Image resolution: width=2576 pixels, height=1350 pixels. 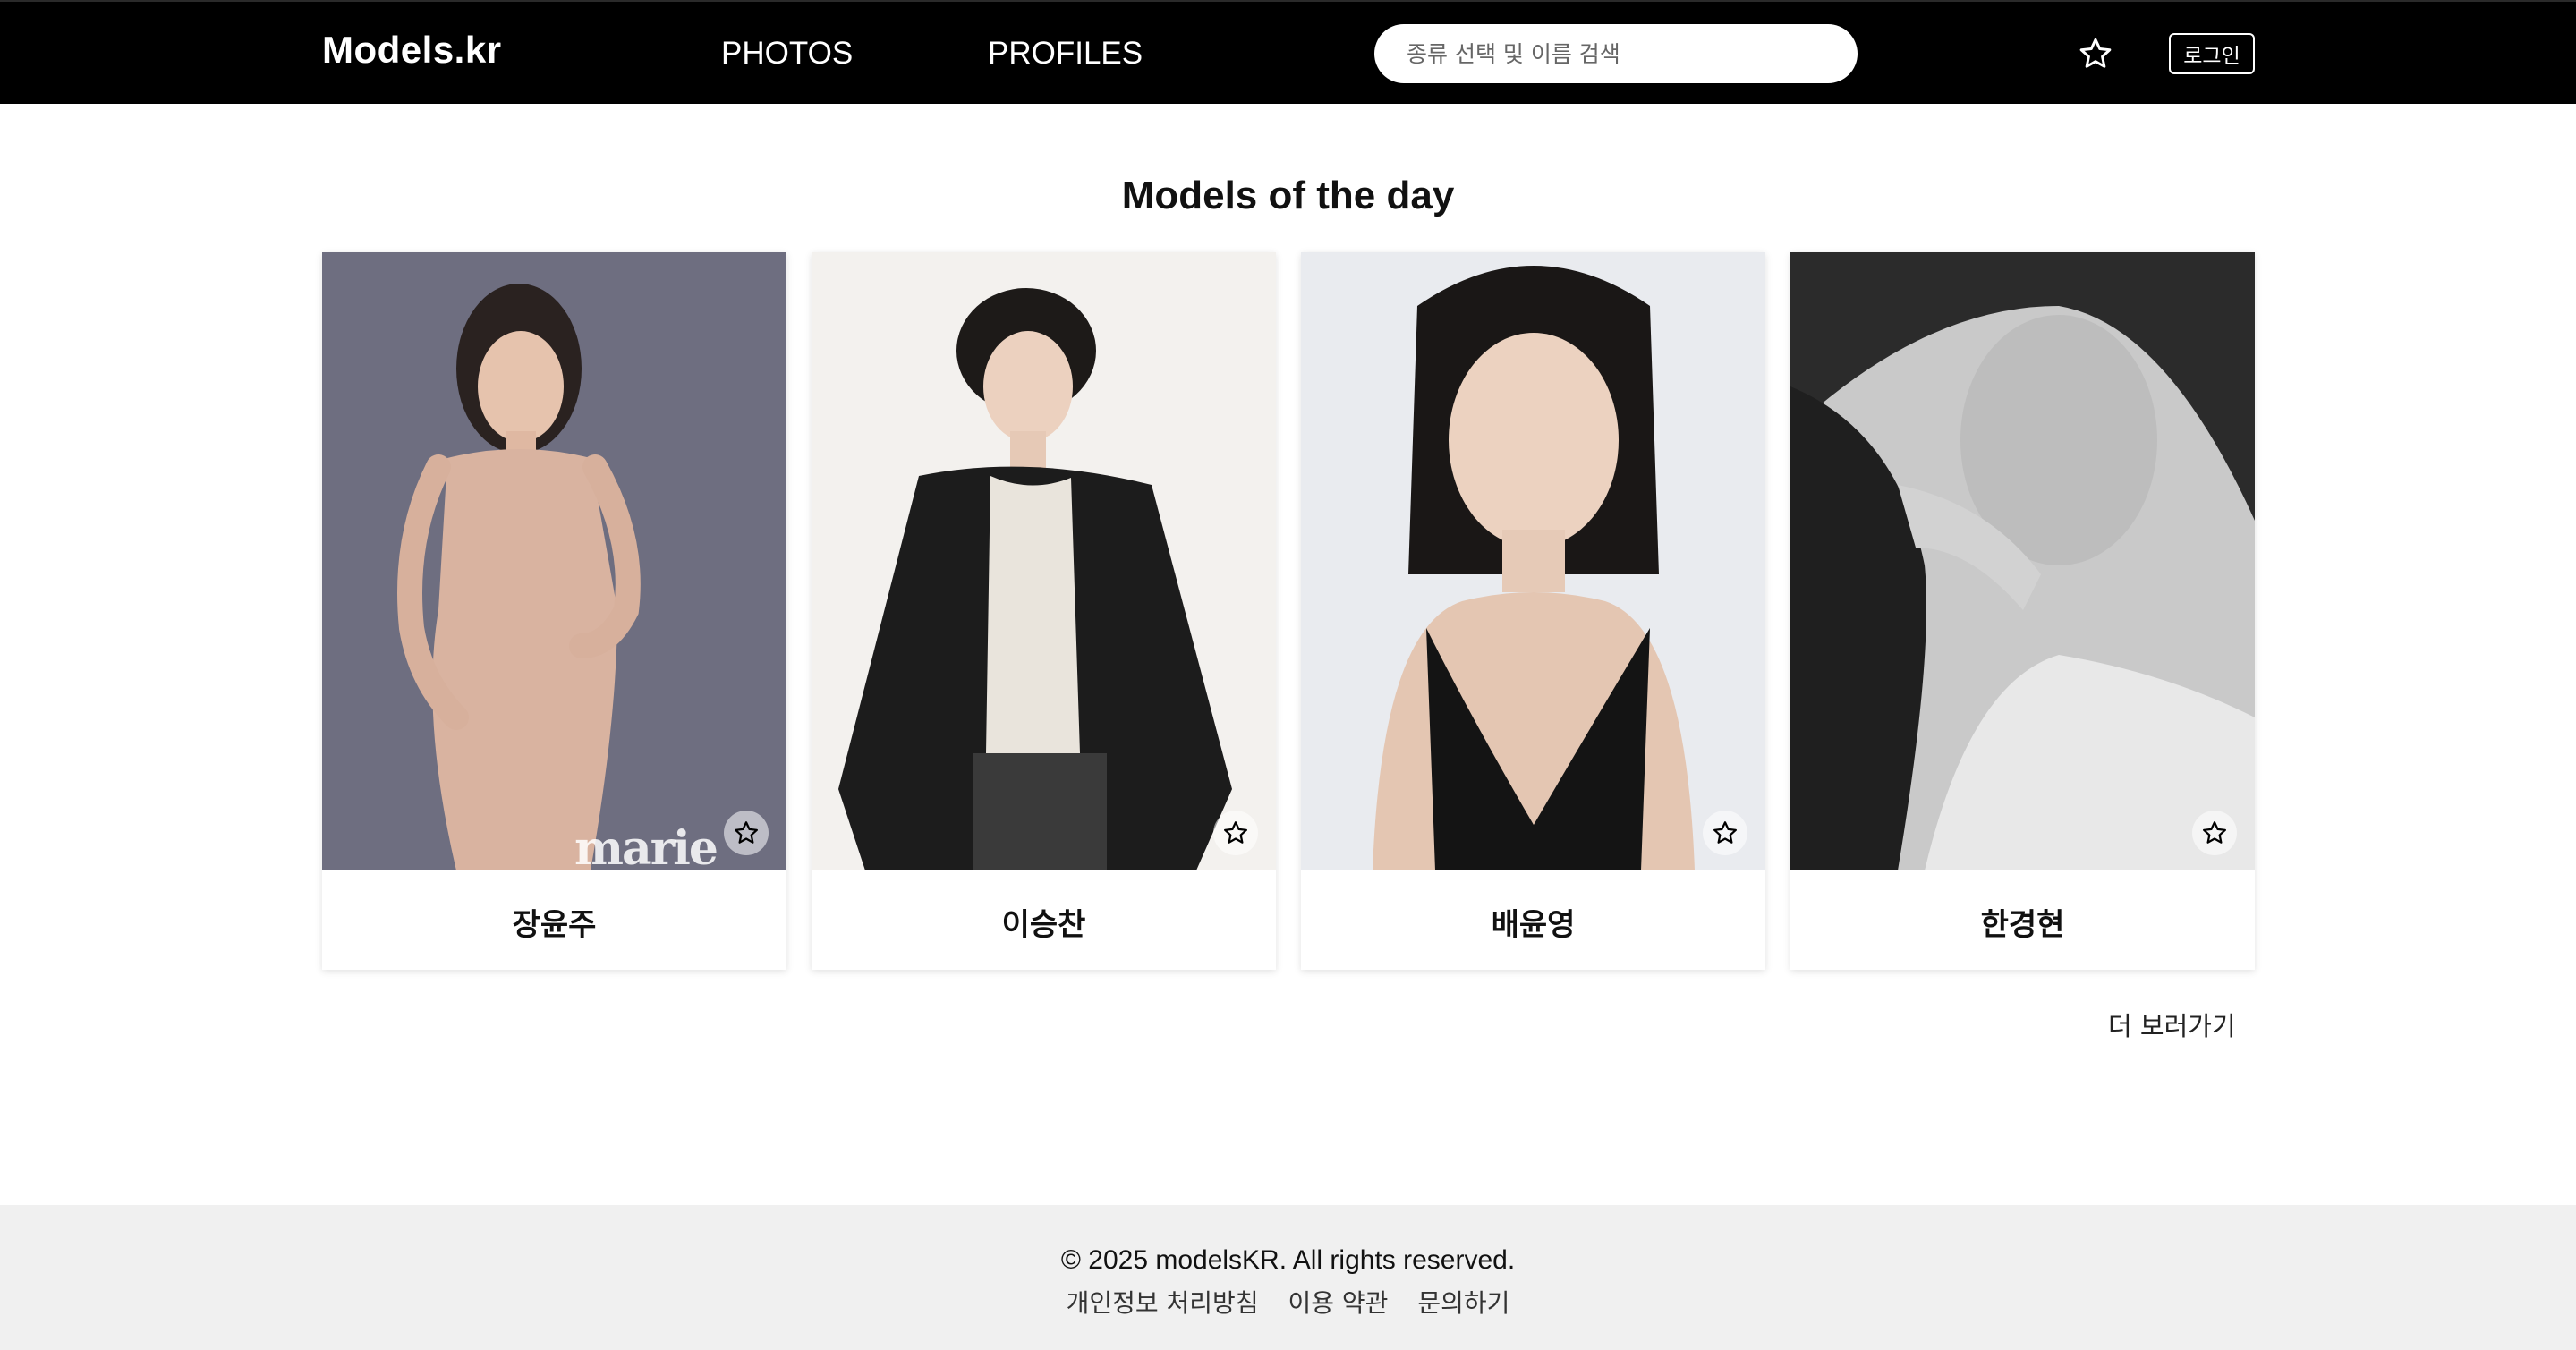 I want to click on model-card: 이승찬, so click(x=1044, y=611).